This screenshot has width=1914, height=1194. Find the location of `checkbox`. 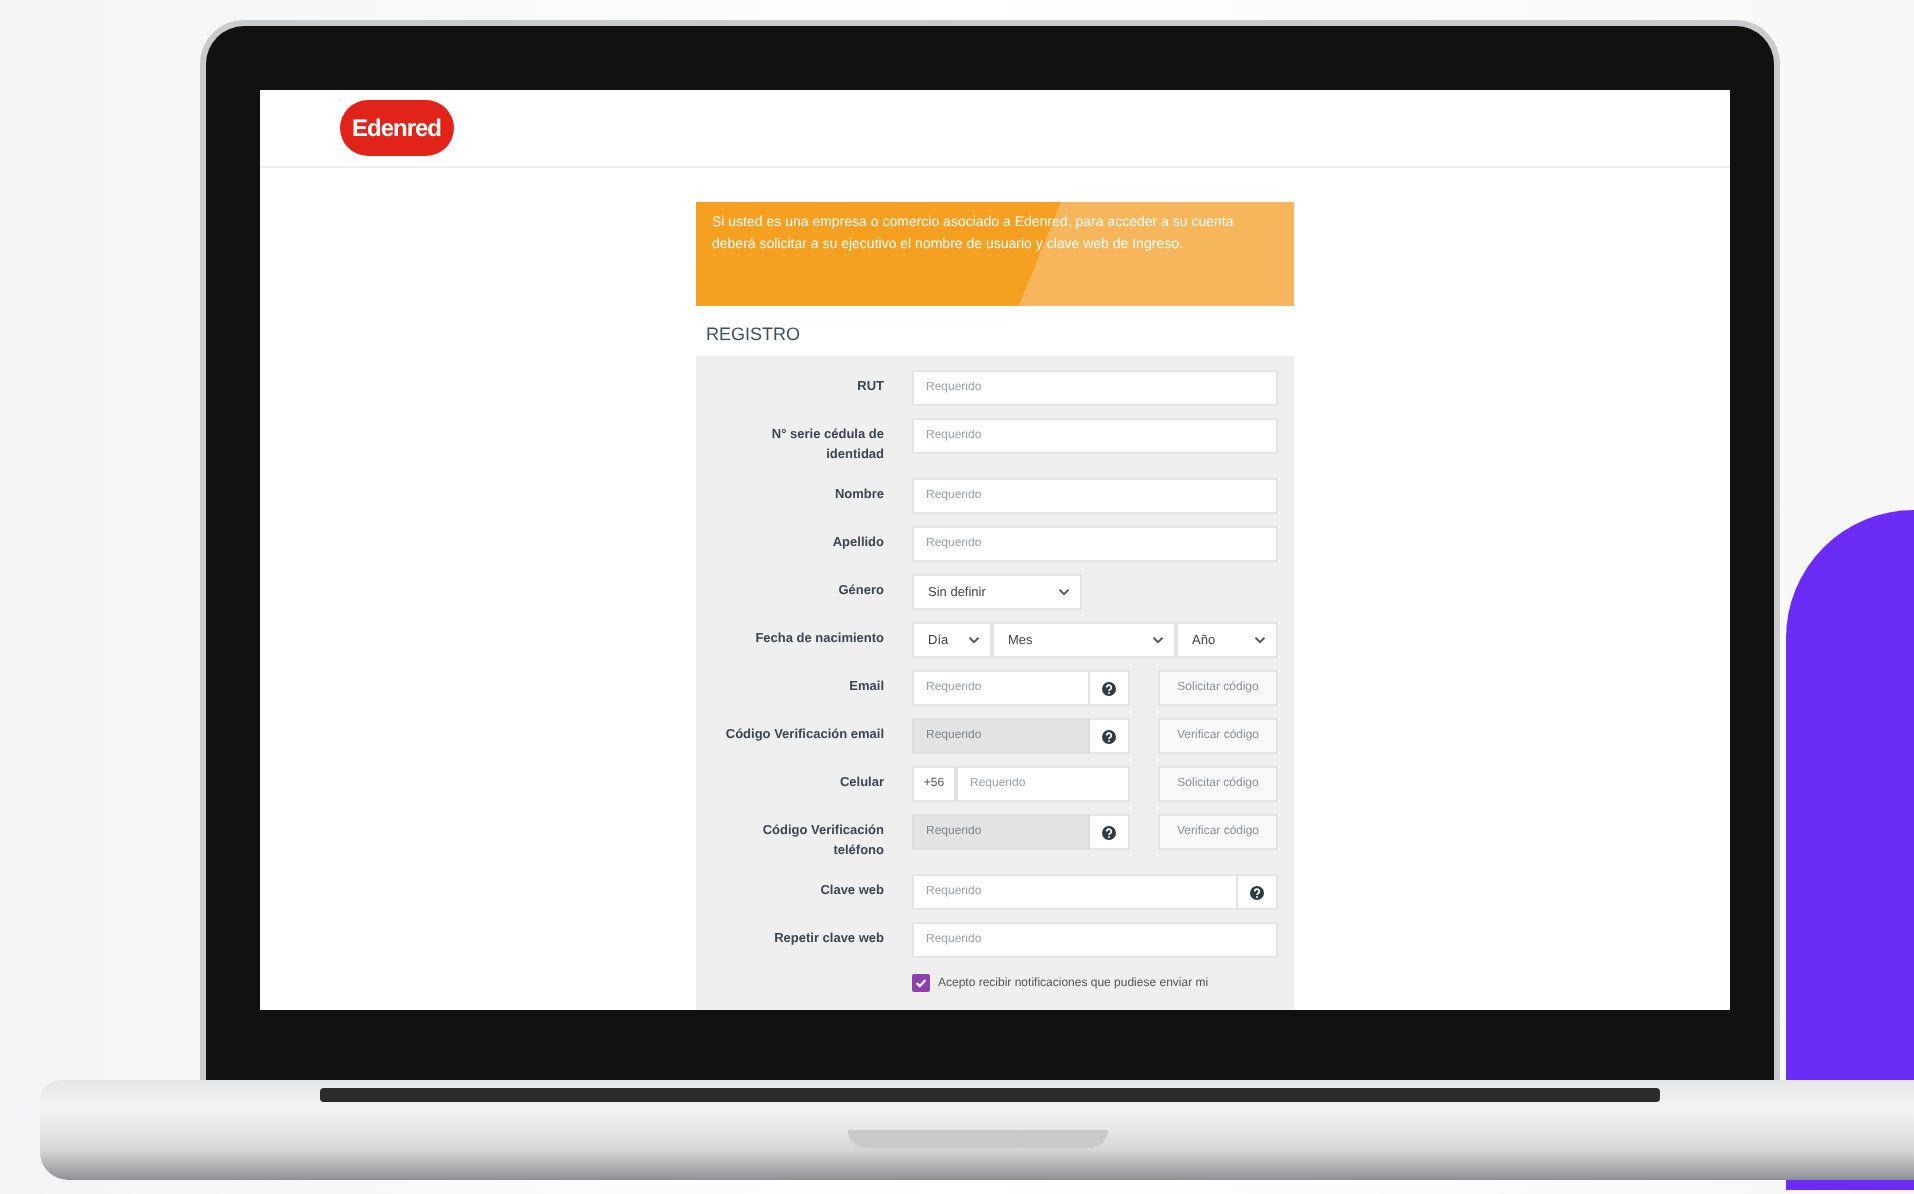

checkbox is located at coordinates (921, 983).